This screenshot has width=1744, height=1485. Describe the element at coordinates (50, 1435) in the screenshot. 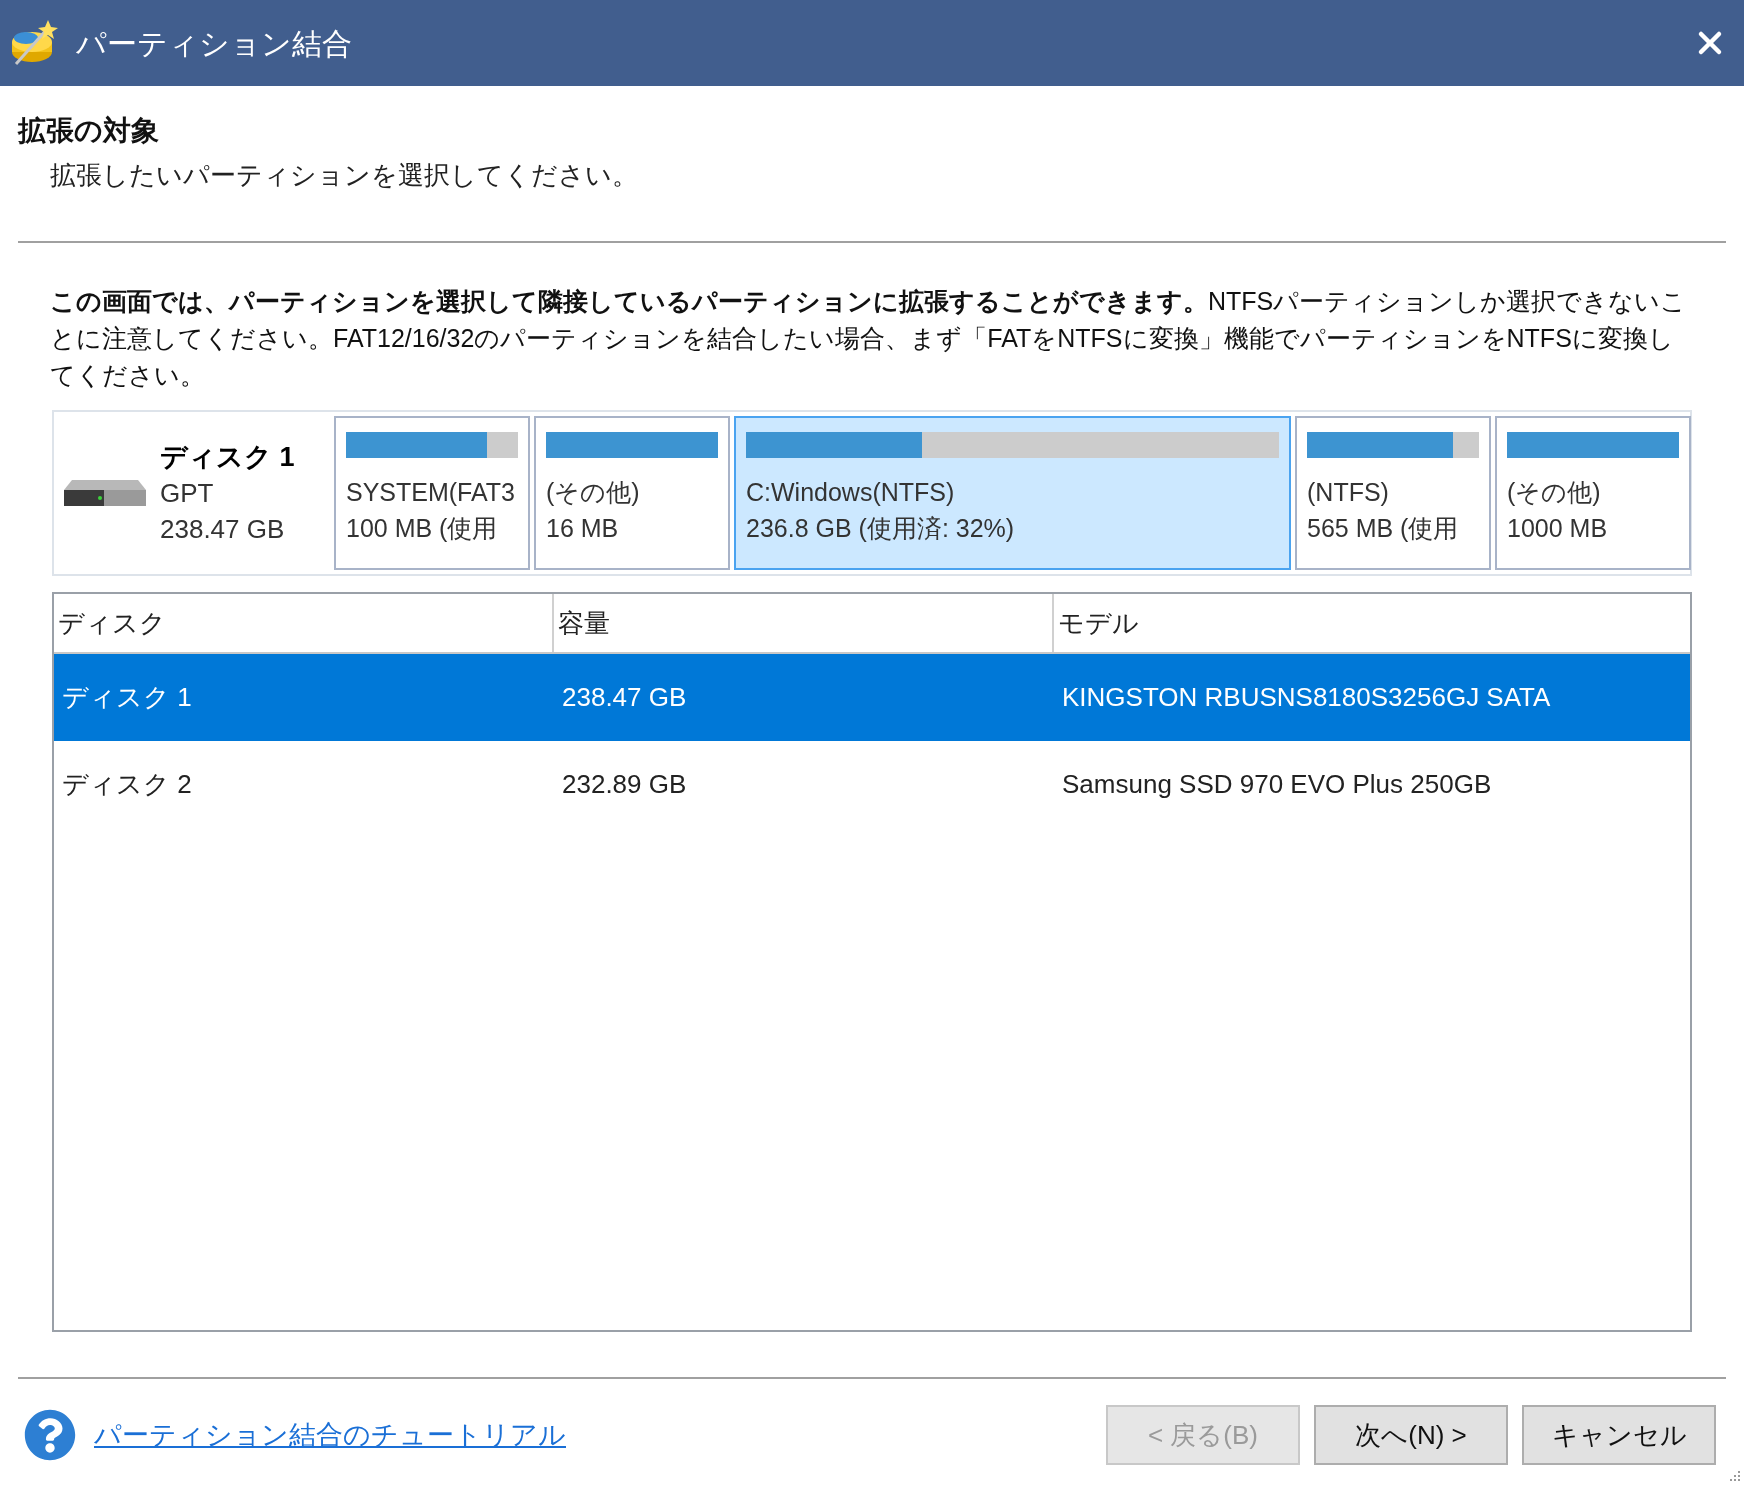

I see `help-icon` at that location.